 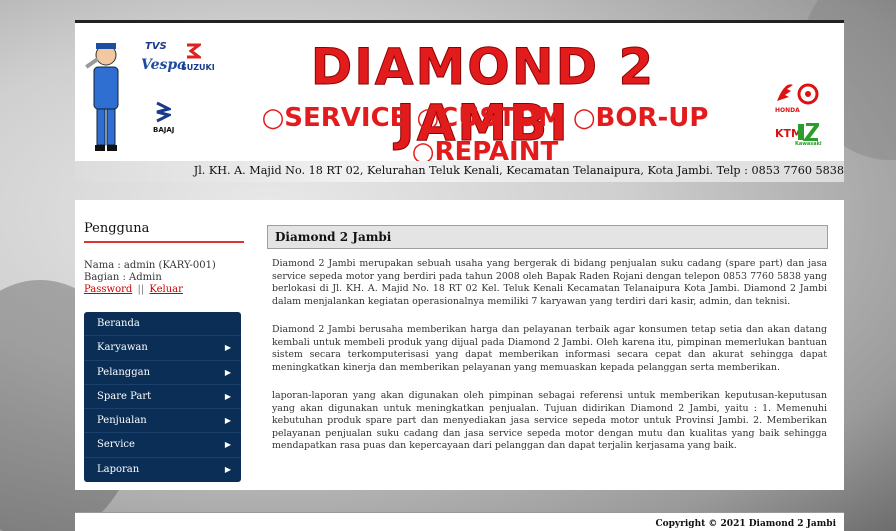 I want to click on sidebar-item-label: Laporan, so click(x=118, y=469).